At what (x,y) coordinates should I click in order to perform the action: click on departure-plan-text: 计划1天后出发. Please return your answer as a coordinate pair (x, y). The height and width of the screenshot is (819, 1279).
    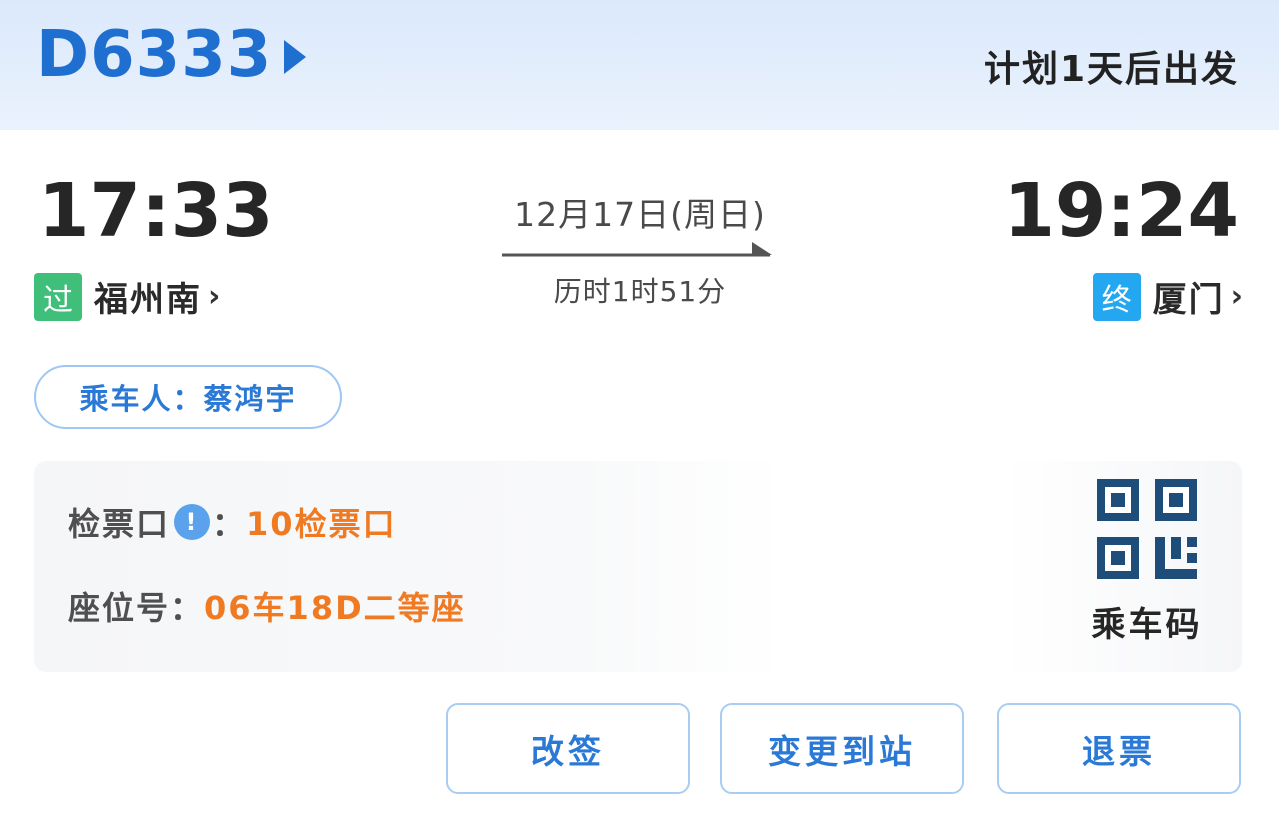
    Looking at the image, I should click on (1111, 69).